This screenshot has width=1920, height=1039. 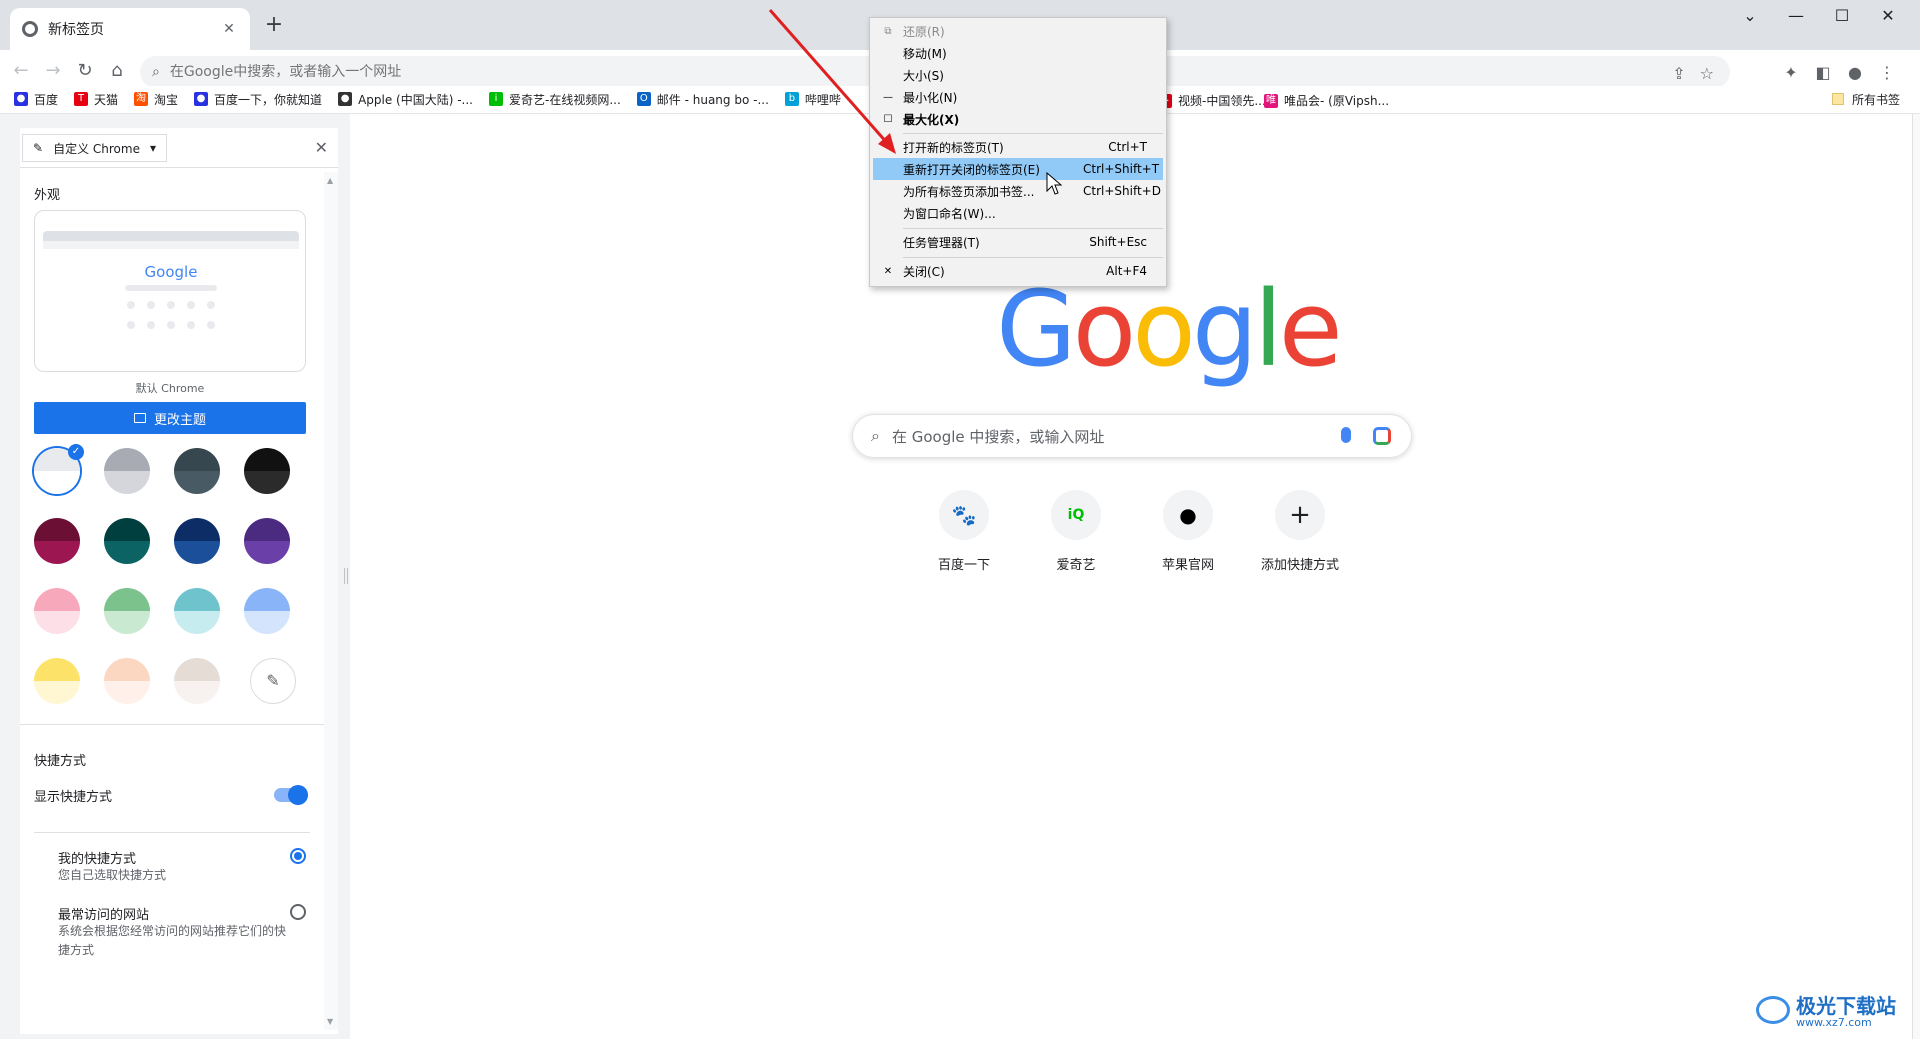 What do you see at coordinates (1836, 1012) in the screenshot?
I see `watermark: 极光下载站 www.xz7.com` at bounding box center [1836, 1012].